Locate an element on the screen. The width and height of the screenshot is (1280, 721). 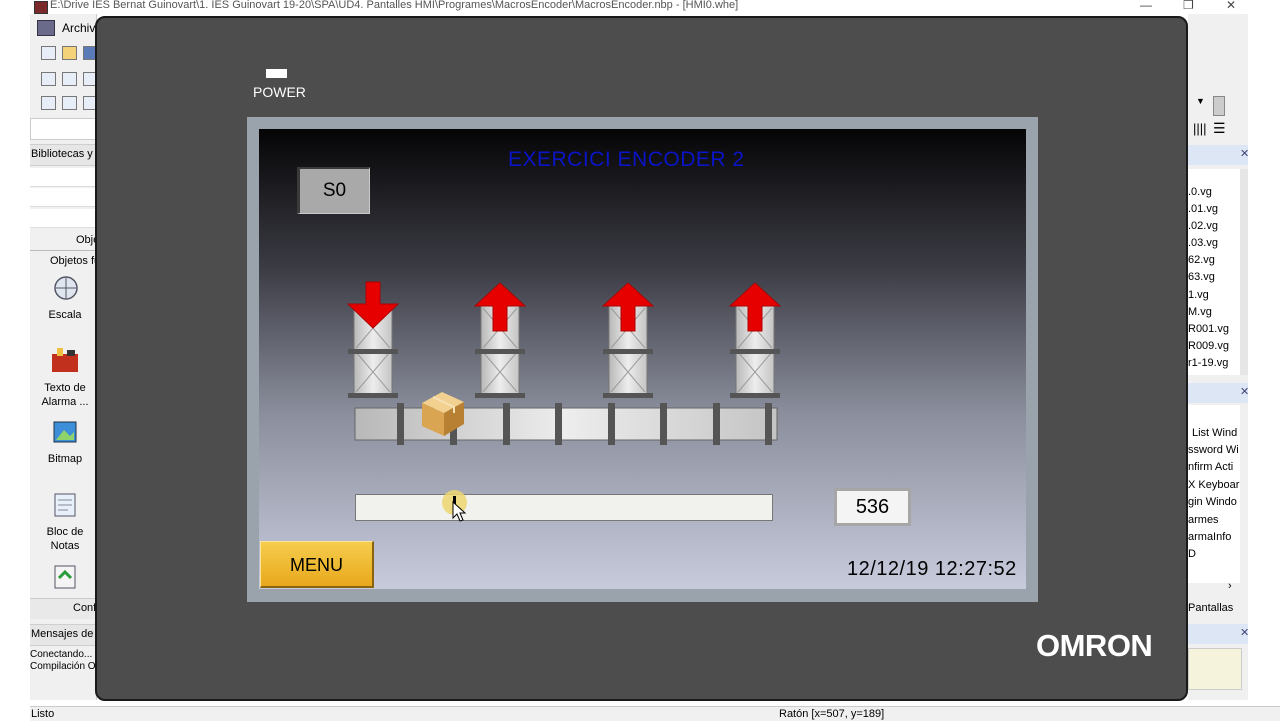
libraries-header: Bibliotecas y is located at coordinates (63, 155).